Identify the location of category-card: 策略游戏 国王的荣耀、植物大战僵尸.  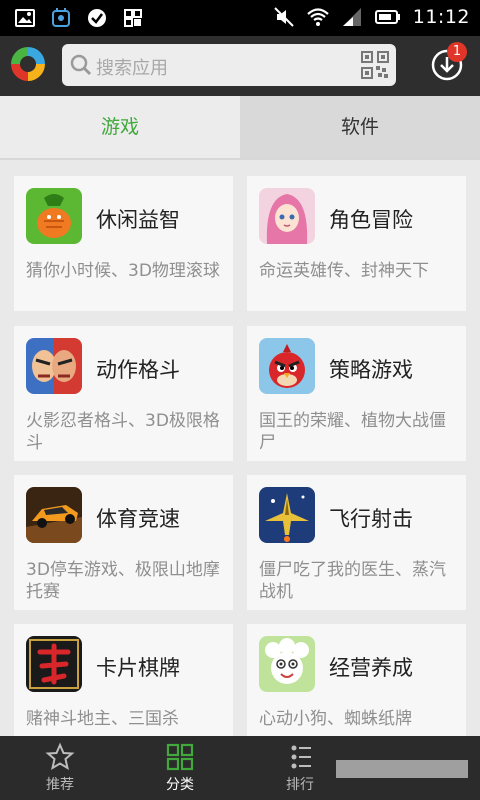
(356, 393).